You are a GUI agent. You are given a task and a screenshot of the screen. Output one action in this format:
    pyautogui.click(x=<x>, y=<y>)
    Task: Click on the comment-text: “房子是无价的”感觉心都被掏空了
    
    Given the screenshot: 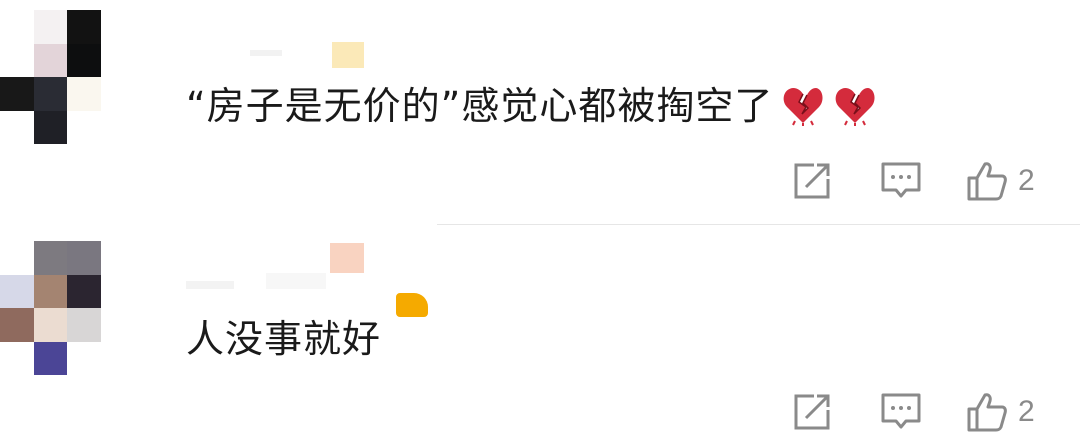 What is the action you would take?
    pyautogui.click(x=531, y=107)
    